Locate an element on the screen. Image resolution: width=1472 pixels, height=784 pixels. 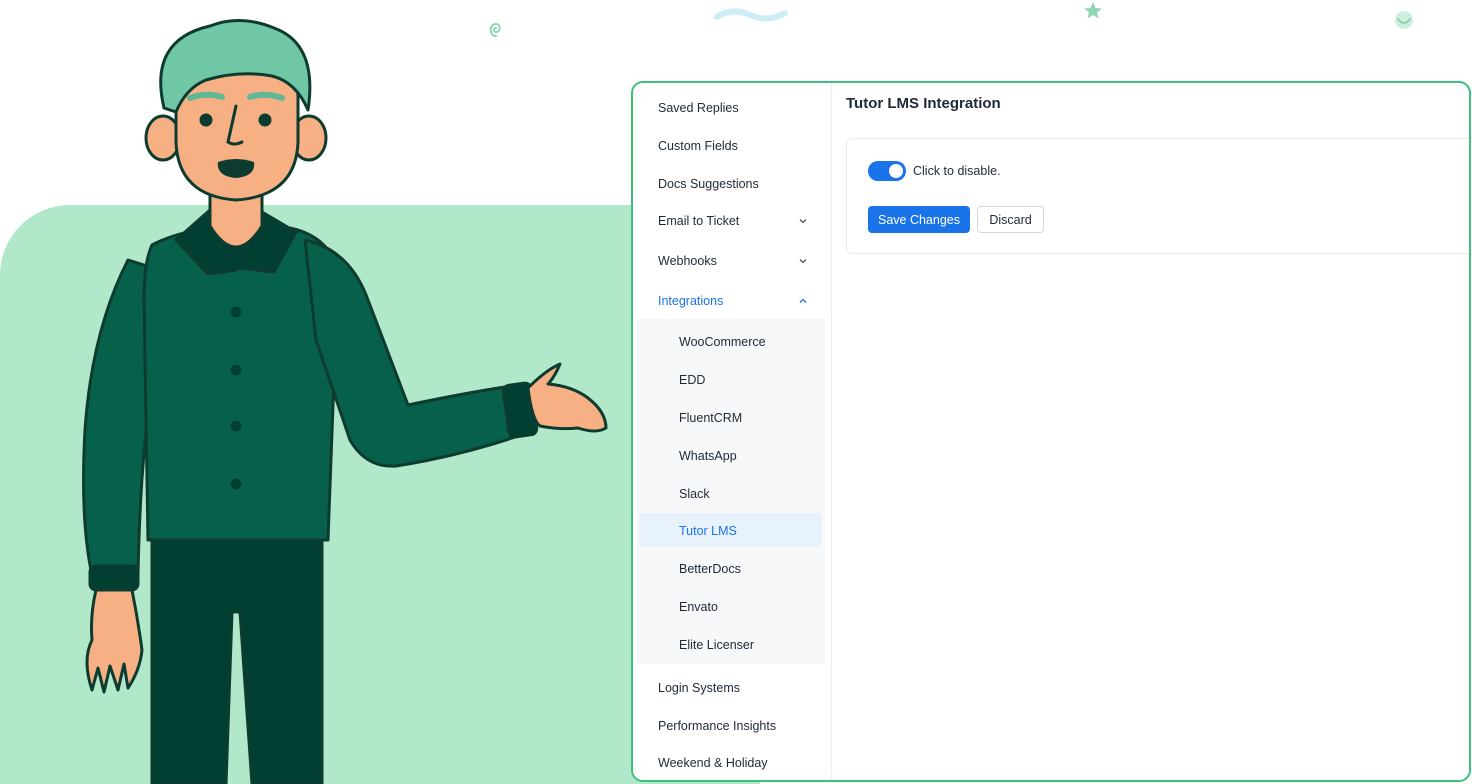
sidebar-item-label: Webhooks is located at coordinates (687, 261).